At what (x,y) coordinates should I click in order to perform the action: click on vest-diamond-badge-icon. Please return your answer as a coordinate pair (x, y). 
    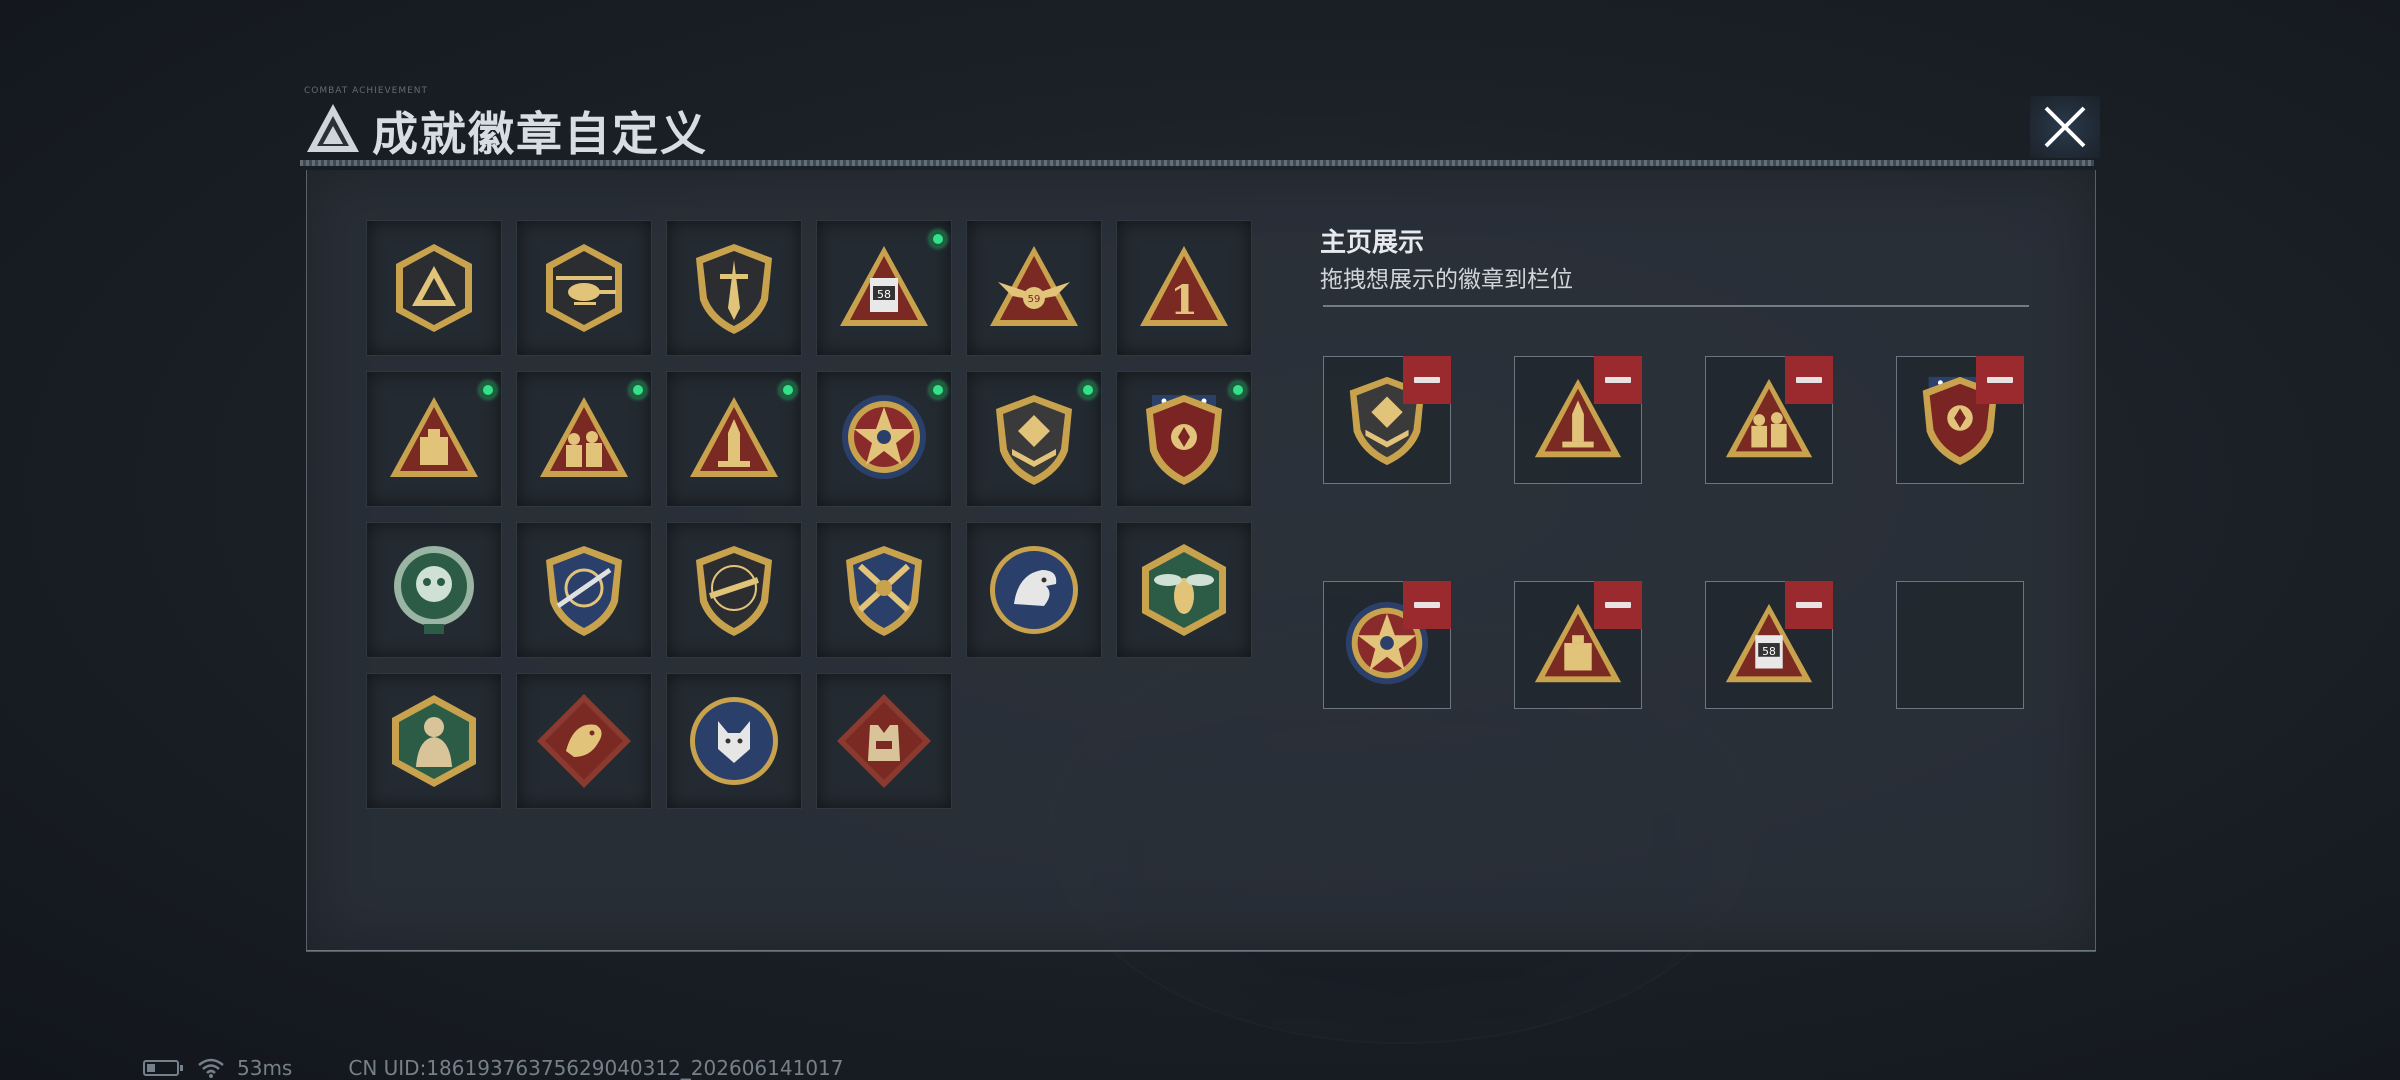
    Looking at the image, I should click on (884, 741).